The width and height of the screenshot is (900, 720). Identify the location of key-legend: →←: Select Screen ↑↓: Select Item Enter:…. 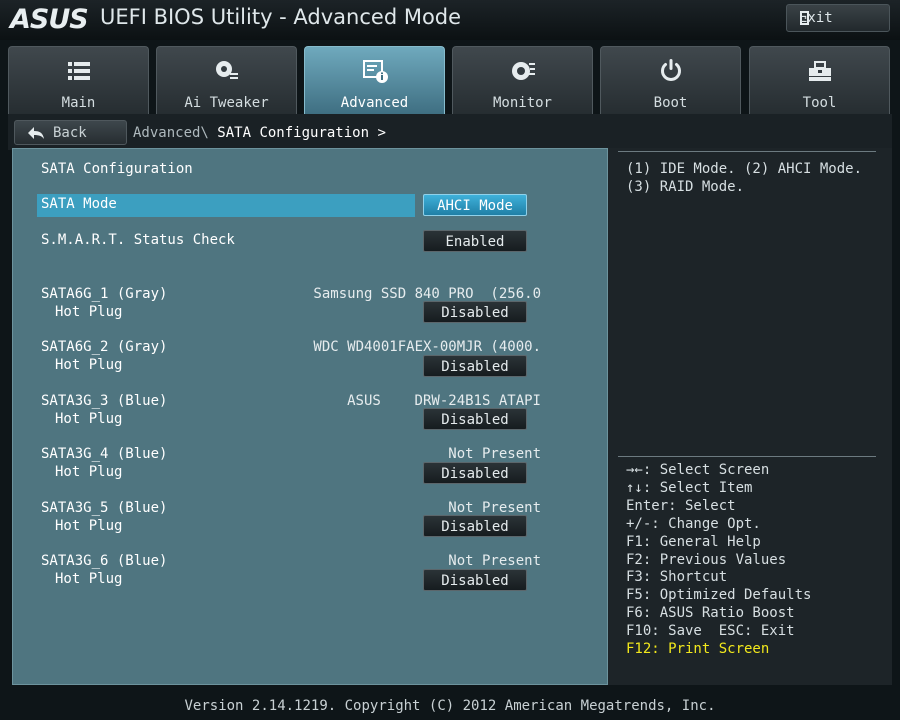
(718, 560).